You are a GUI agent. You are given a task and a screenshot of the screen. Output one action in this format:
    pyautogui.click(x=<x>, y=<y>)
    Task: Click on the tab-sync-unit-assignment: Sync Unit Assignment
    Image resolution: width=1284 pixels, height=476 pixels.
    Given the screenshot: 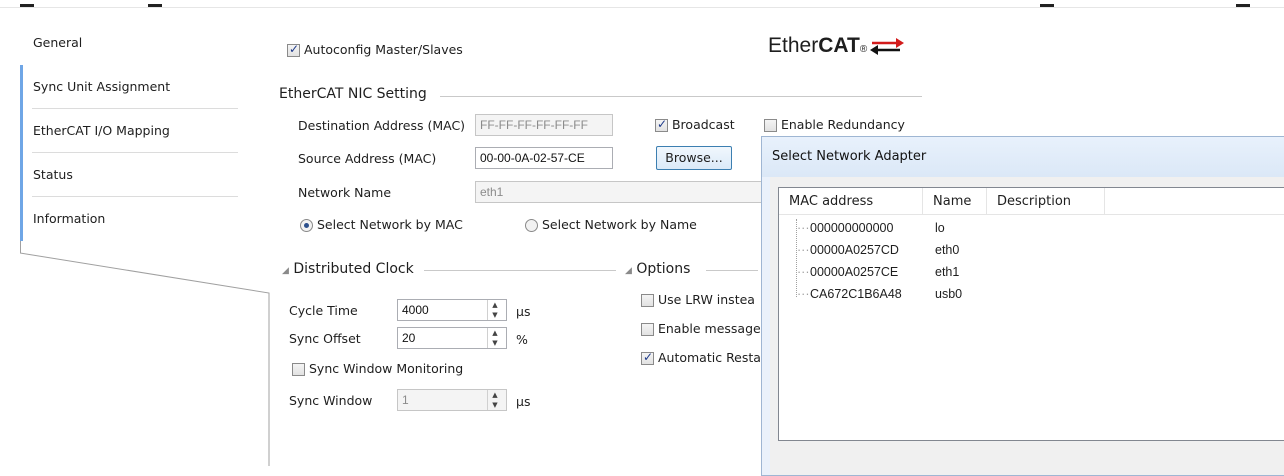 What is the action you would take?
    pyautogui.click(x=145, y=87)
    